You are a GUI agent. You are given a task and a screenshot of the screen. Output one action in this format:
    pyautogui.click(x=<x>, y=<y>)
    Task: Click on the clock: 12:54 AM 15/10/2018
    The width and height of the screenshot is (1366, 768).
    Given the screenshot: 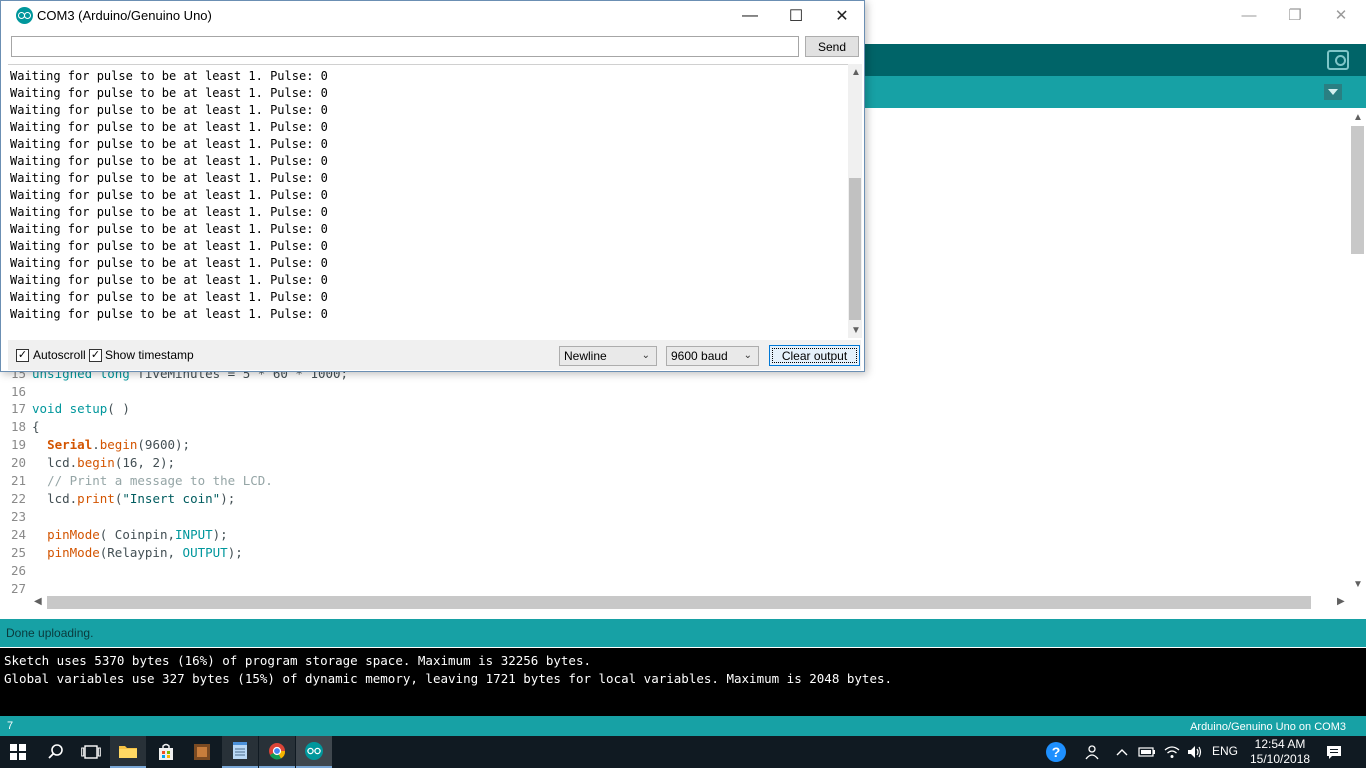 What is the action you would take?
    pyautogui.click(x=1280, y=752)
    